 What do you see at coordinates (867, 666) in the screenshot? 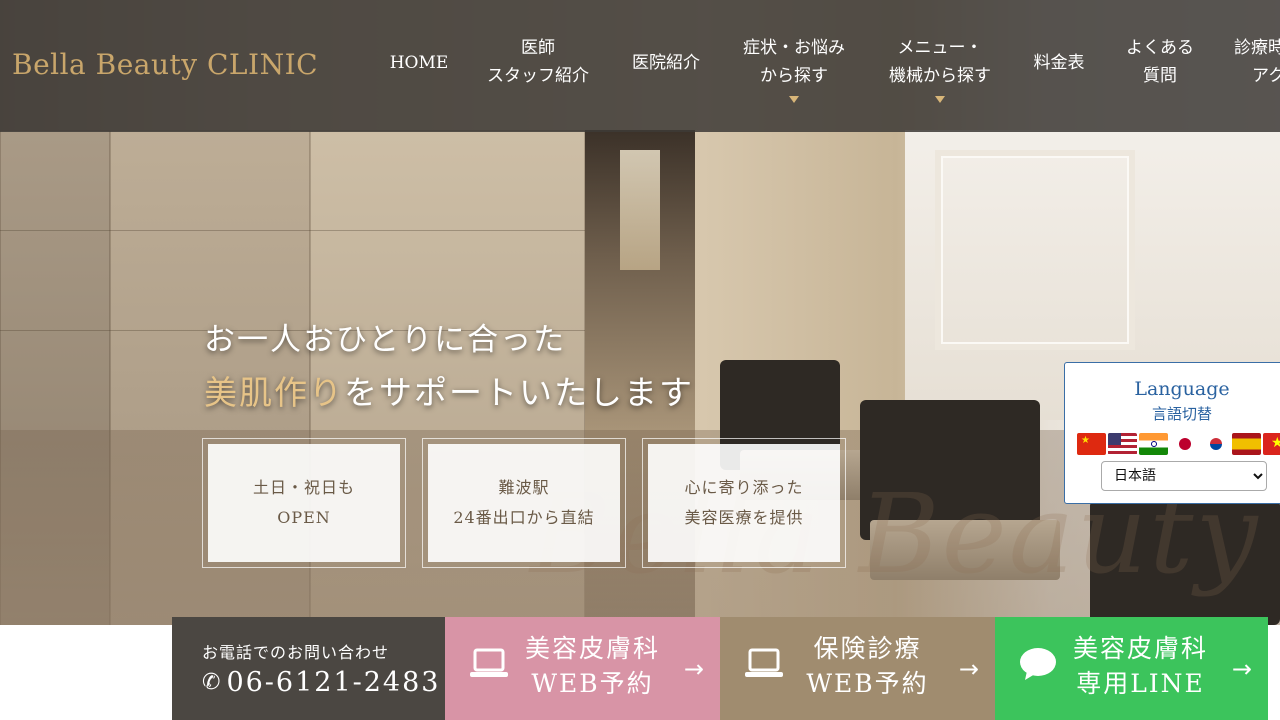
I see `insurance-web-label: 保険診療 WEB予約` at bounding box center [867, 666].